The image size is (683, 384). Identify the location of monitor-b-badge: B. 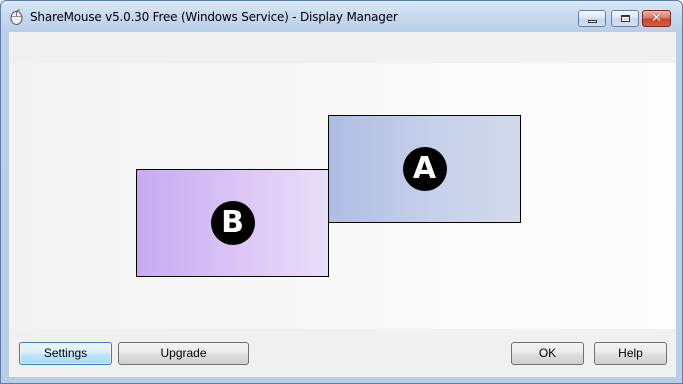
(232, 223).